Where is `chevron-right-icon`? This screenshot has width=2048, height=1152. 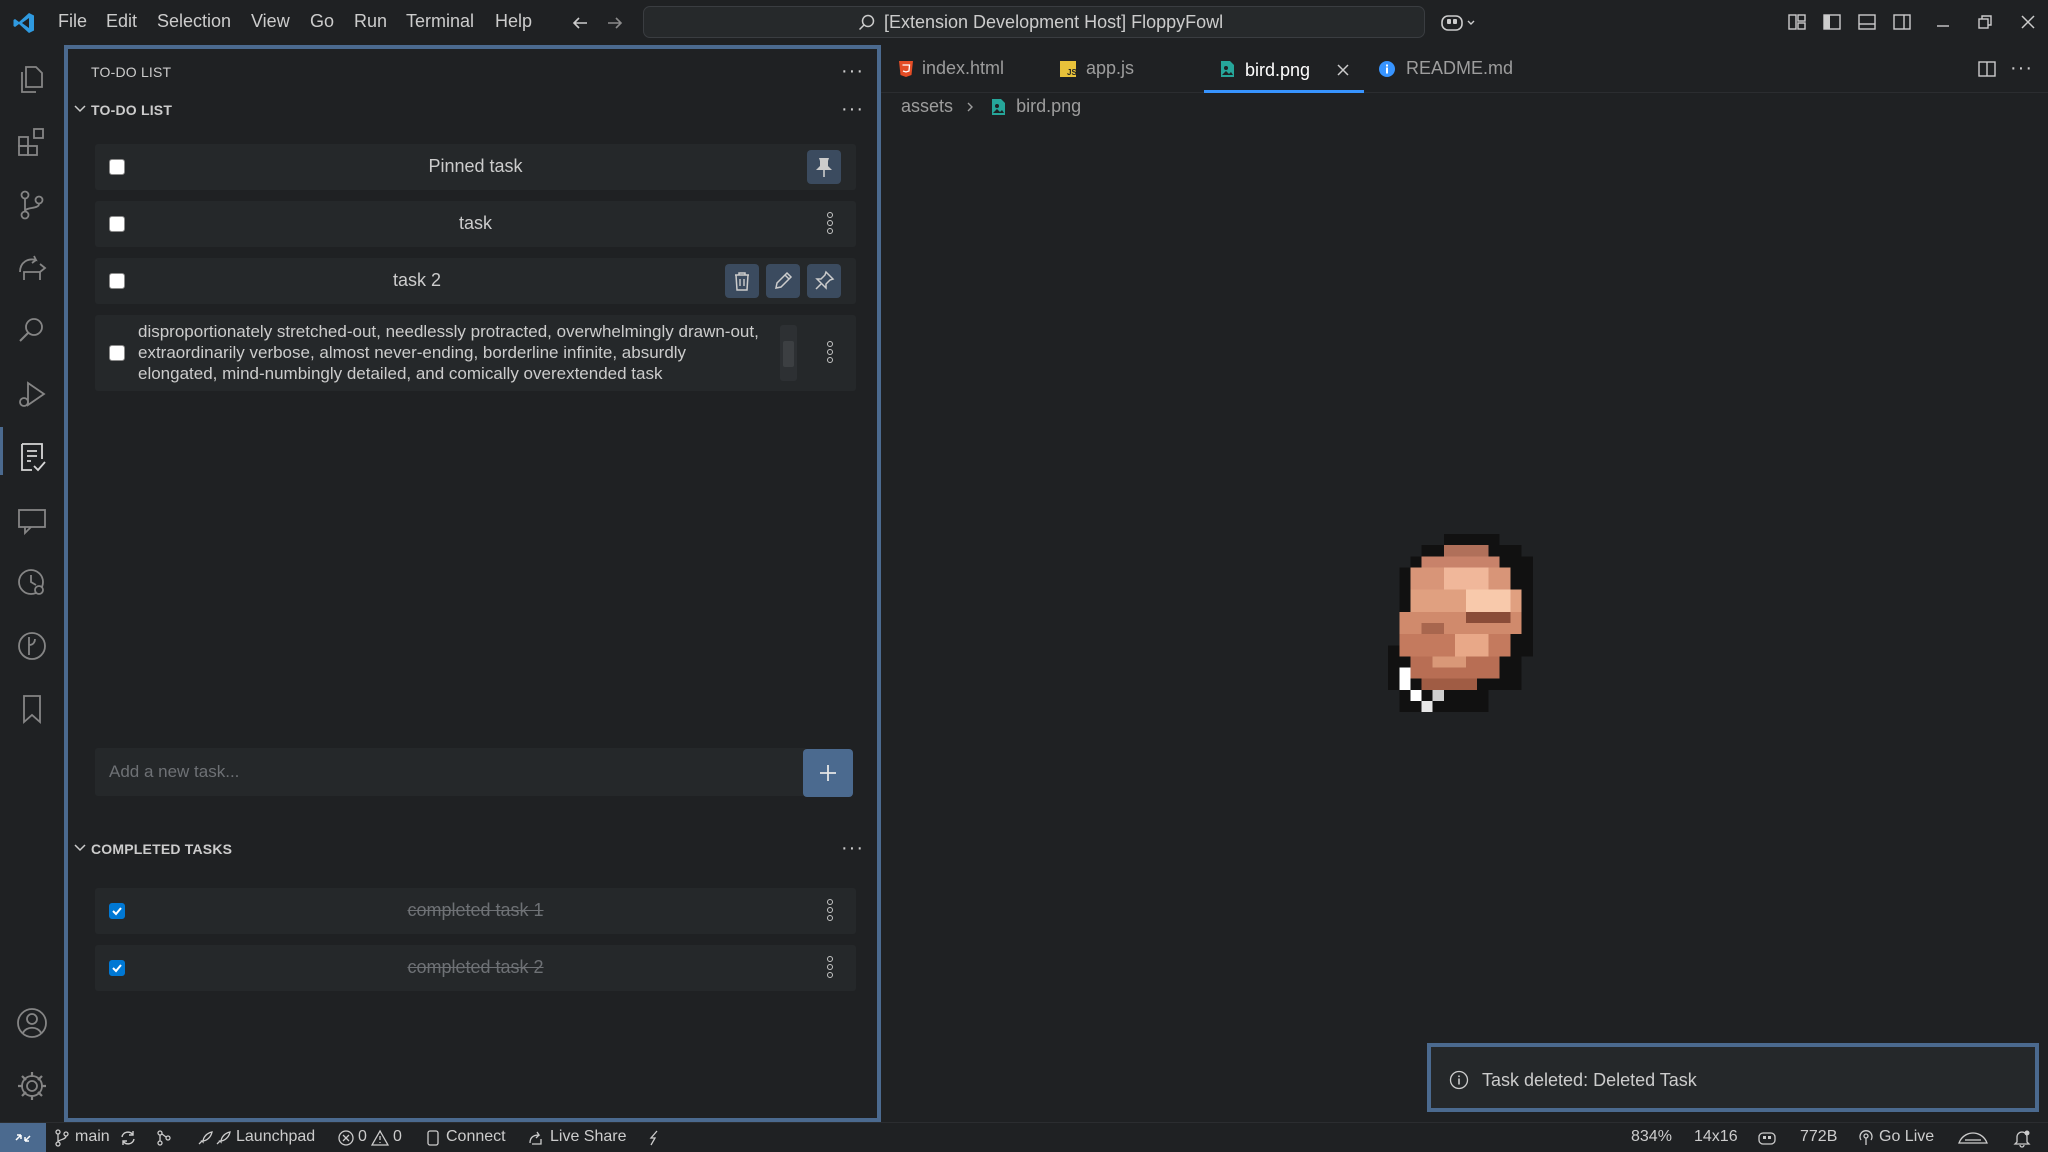
chevron-right-icon is located at coordinates (971, 107).